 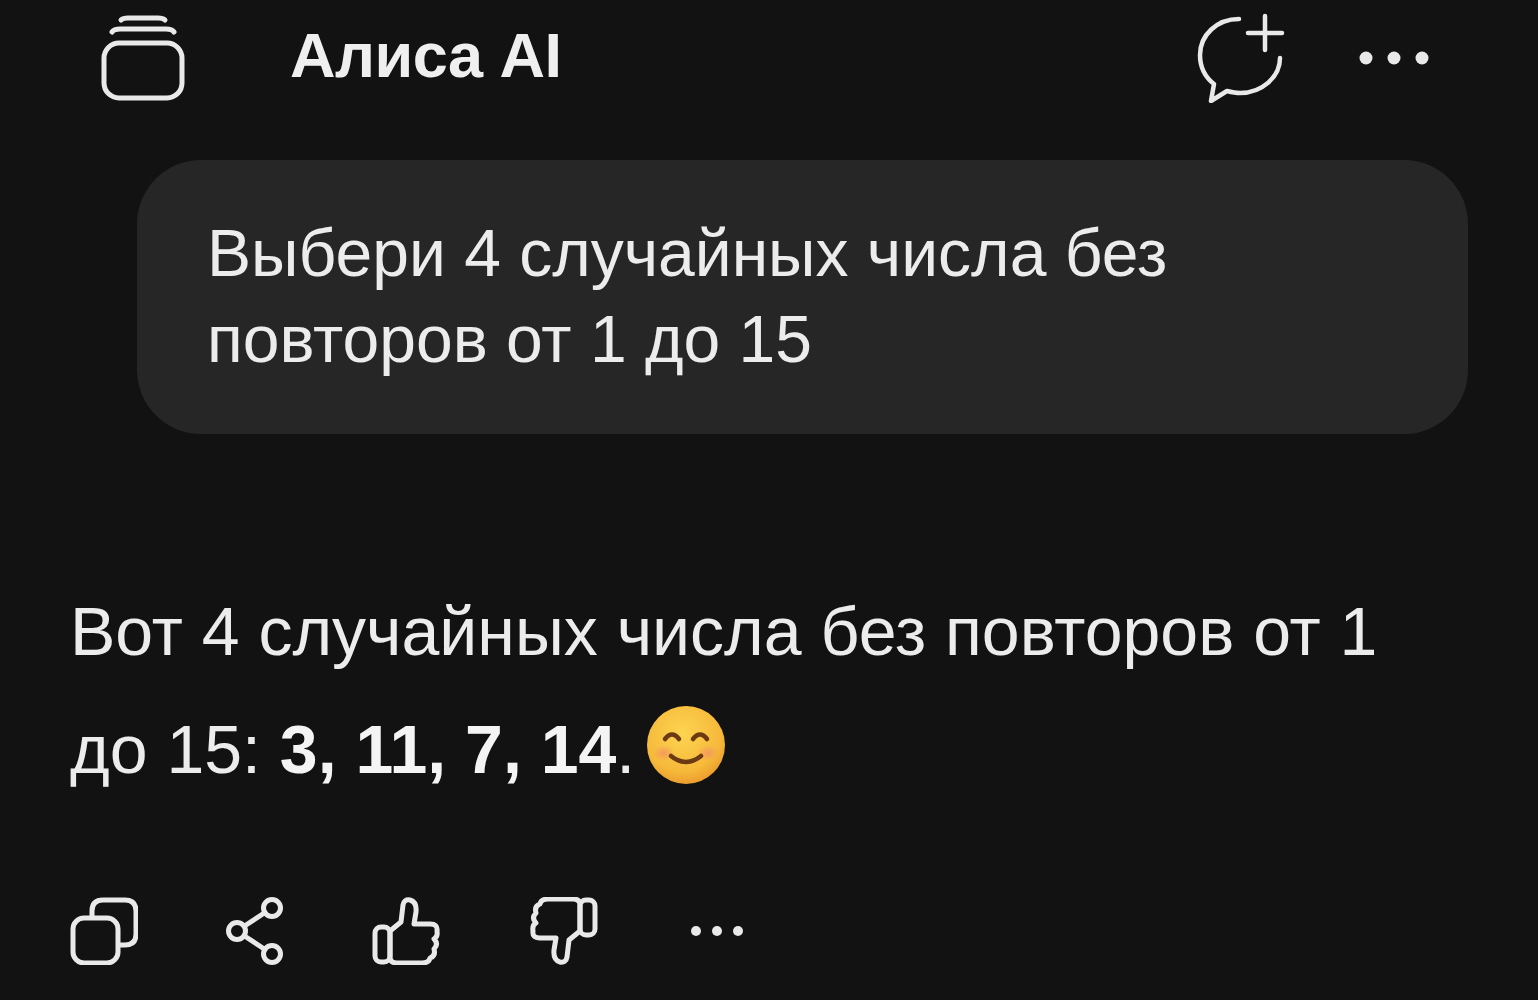 I want to click on copy-button, so click(x=104, y=931).